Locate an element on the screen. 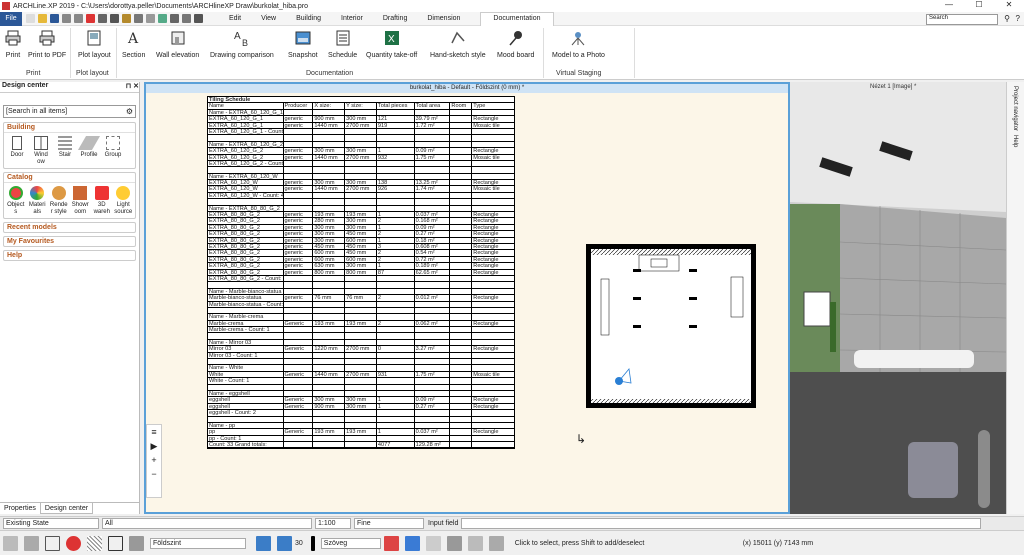 The image size is (1024, 555). section-button: A Section is located at coordinates (133, 44).